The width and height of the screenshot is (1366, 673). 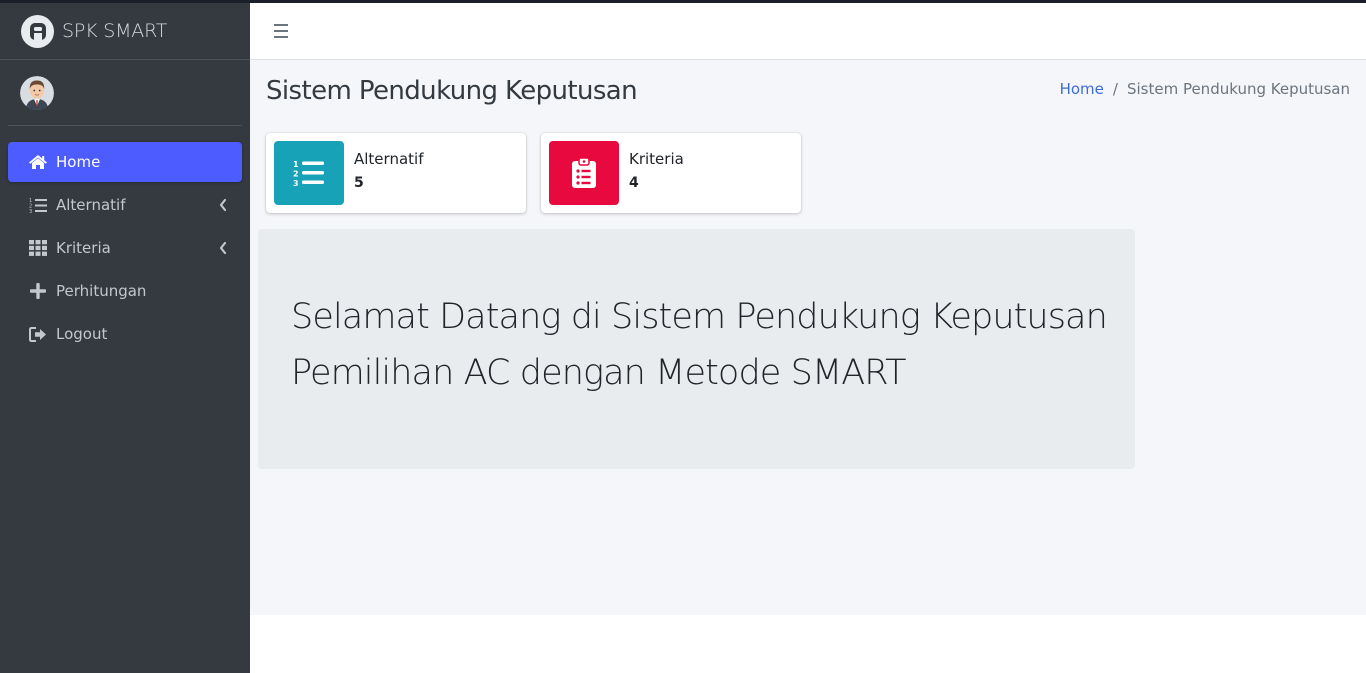 I want to click on svg-text: 1, so click(x=296, y=164).